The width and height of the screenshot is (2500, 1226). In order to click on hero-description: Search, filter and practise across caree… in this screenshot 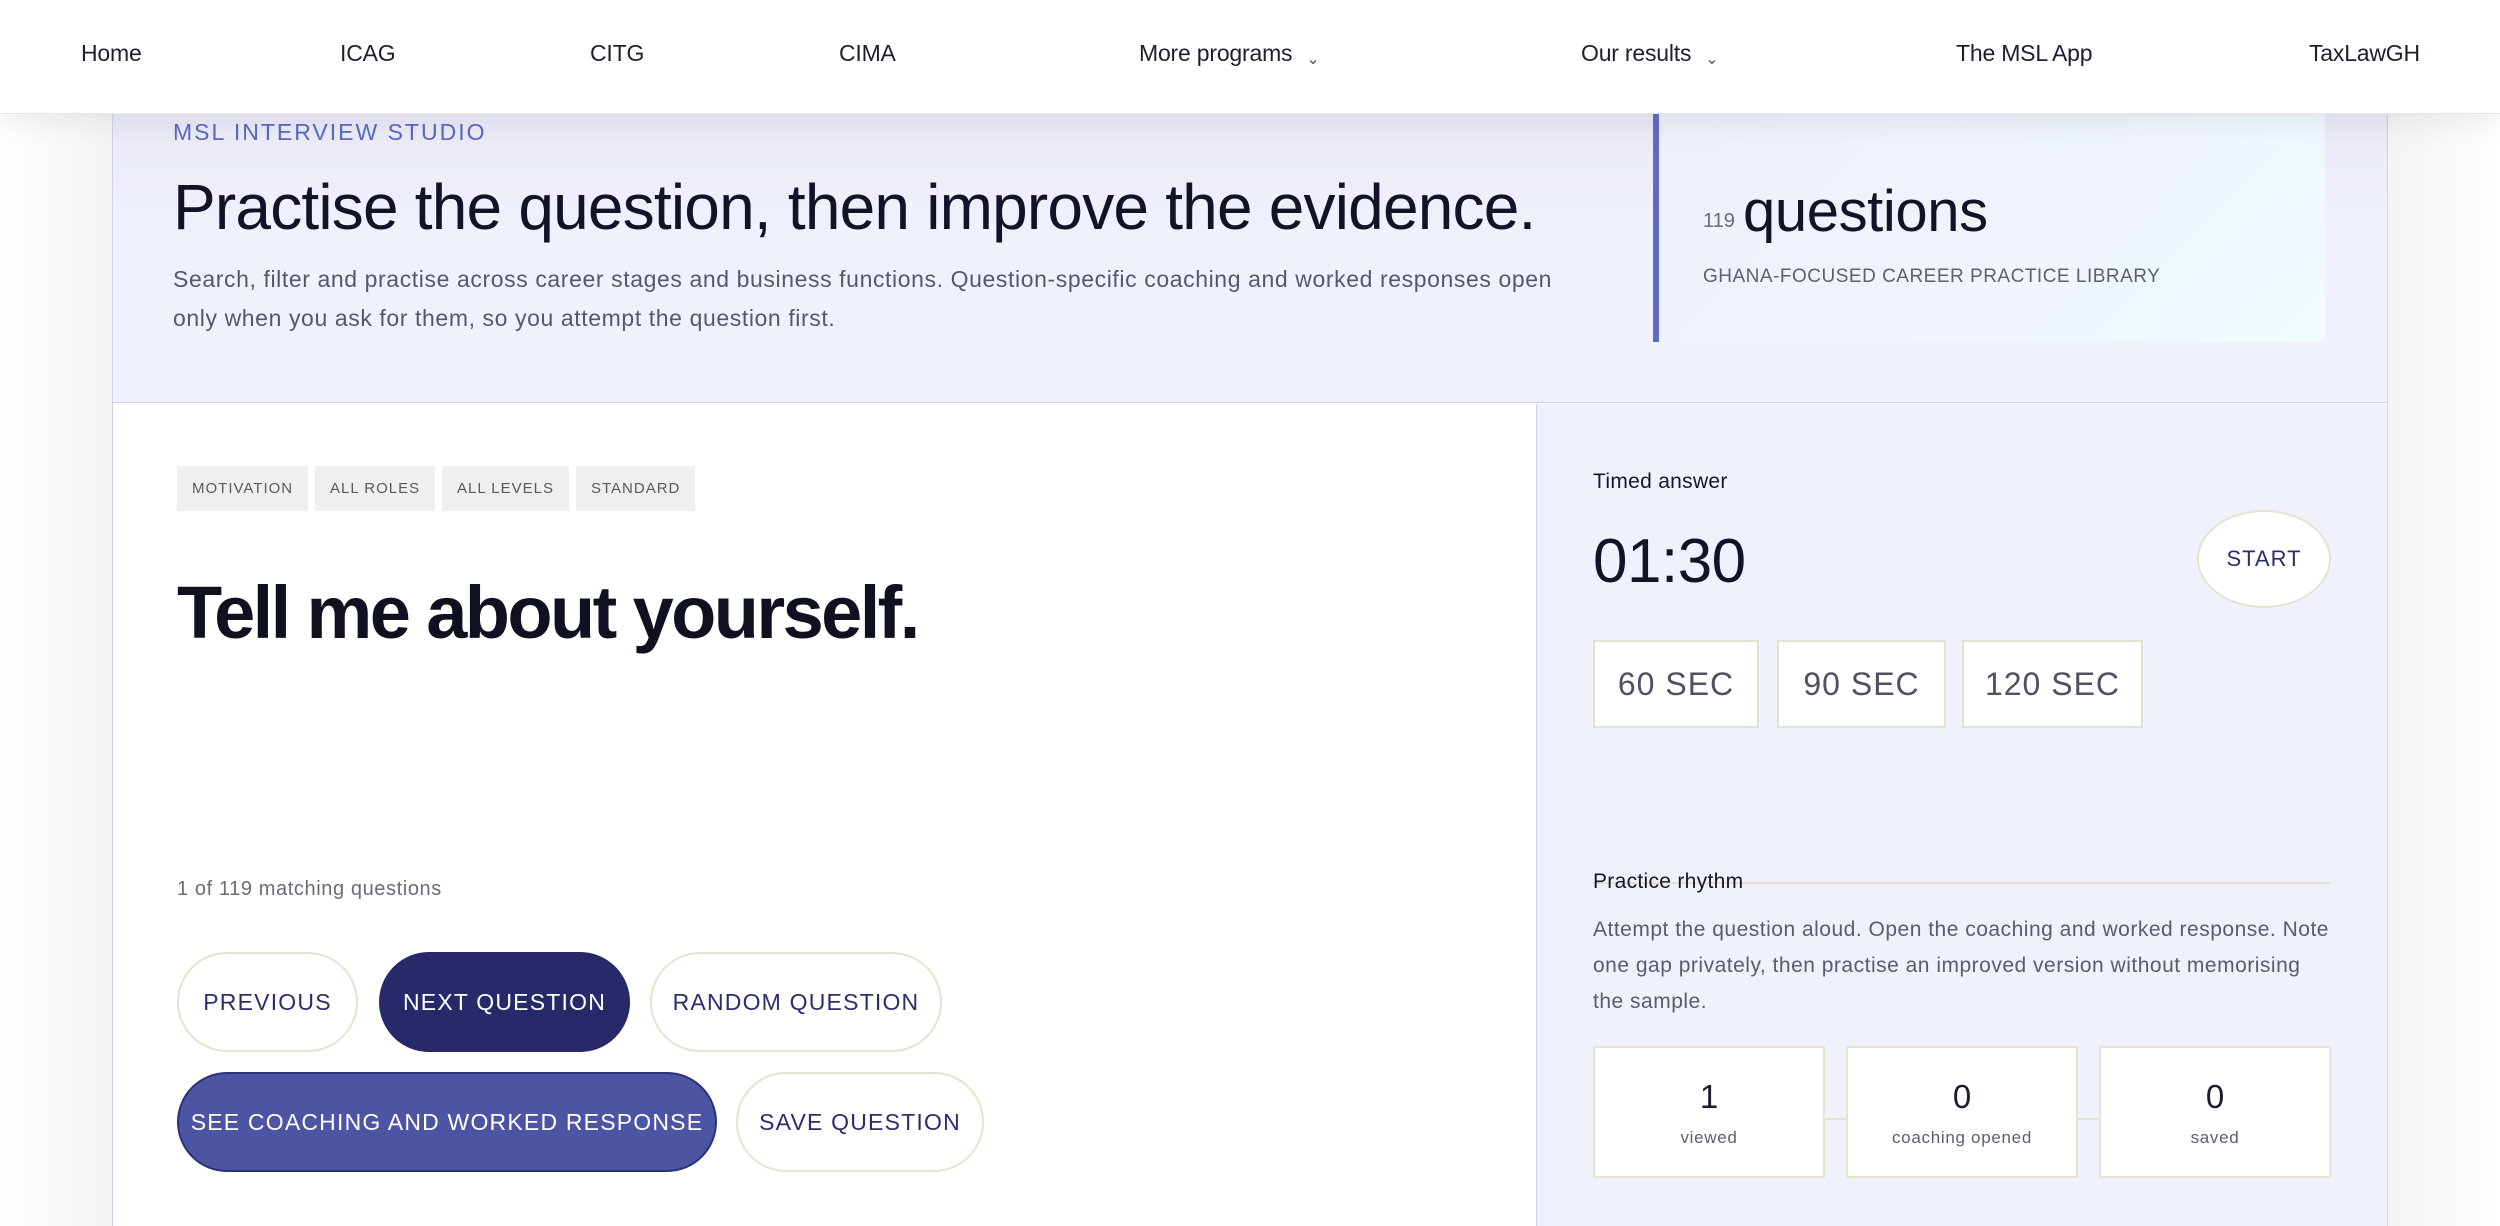, I will do `click(863, 298)`.